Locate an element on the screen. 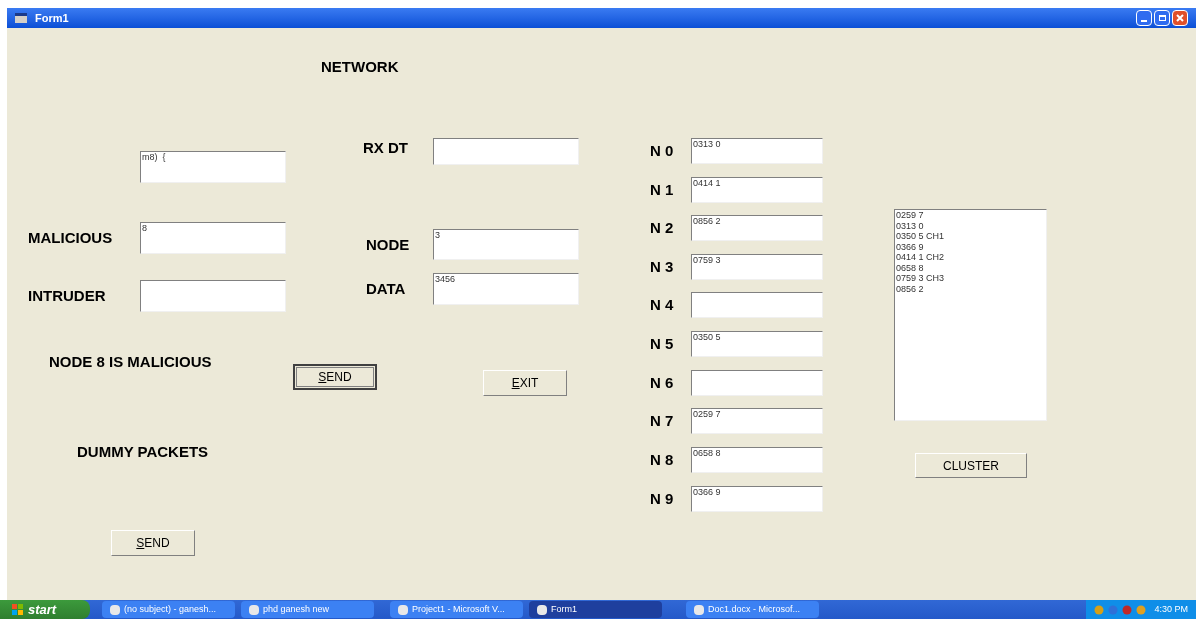 This screenshot has height=619, width=1196. node-label: N 5 is located at coordinates (662, 344).